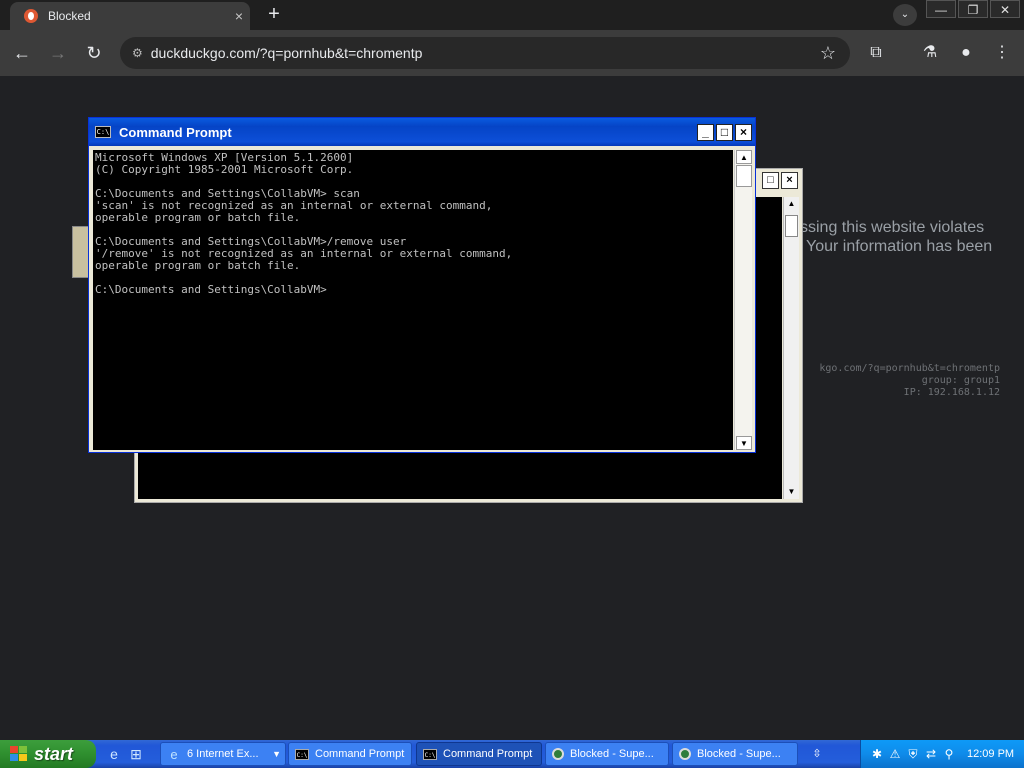  Describe the element at coordinates (744, 157) in the screenshot. I see `cmd-scroll-up: ▲` at that location.